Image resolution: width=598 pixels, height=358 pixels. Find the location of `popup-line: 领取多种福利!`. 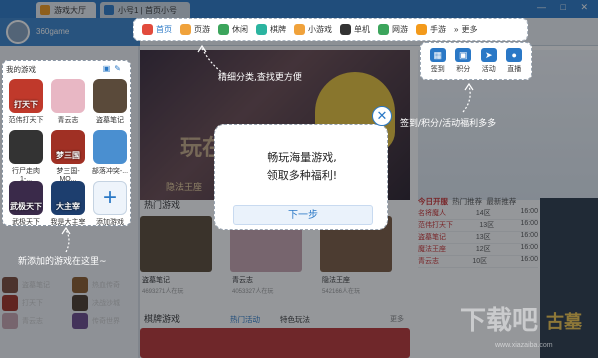

popup-line: 领取多种福利! is located at coordinates (302, 175).